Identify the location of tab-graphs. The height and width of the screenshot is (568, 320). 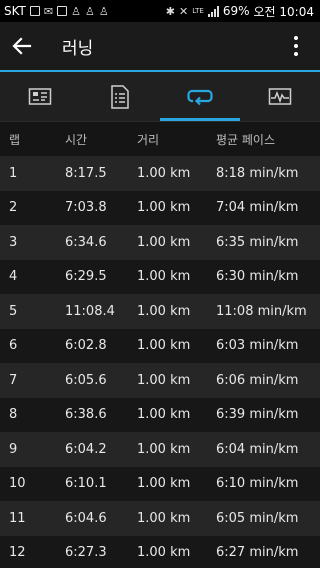
(280, 96).